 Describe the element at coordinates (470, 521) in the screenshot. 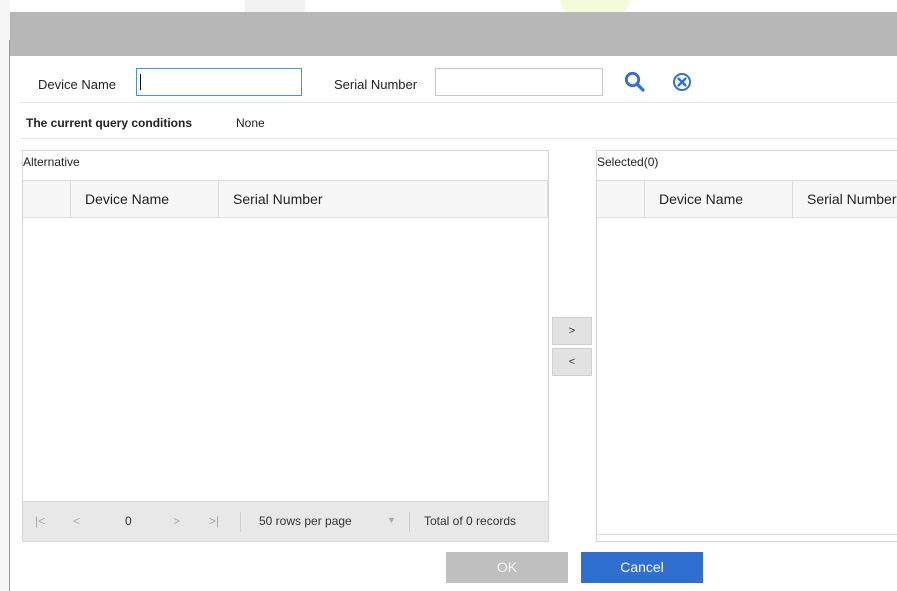

I see `total-records: Total of 0 records` at that location.